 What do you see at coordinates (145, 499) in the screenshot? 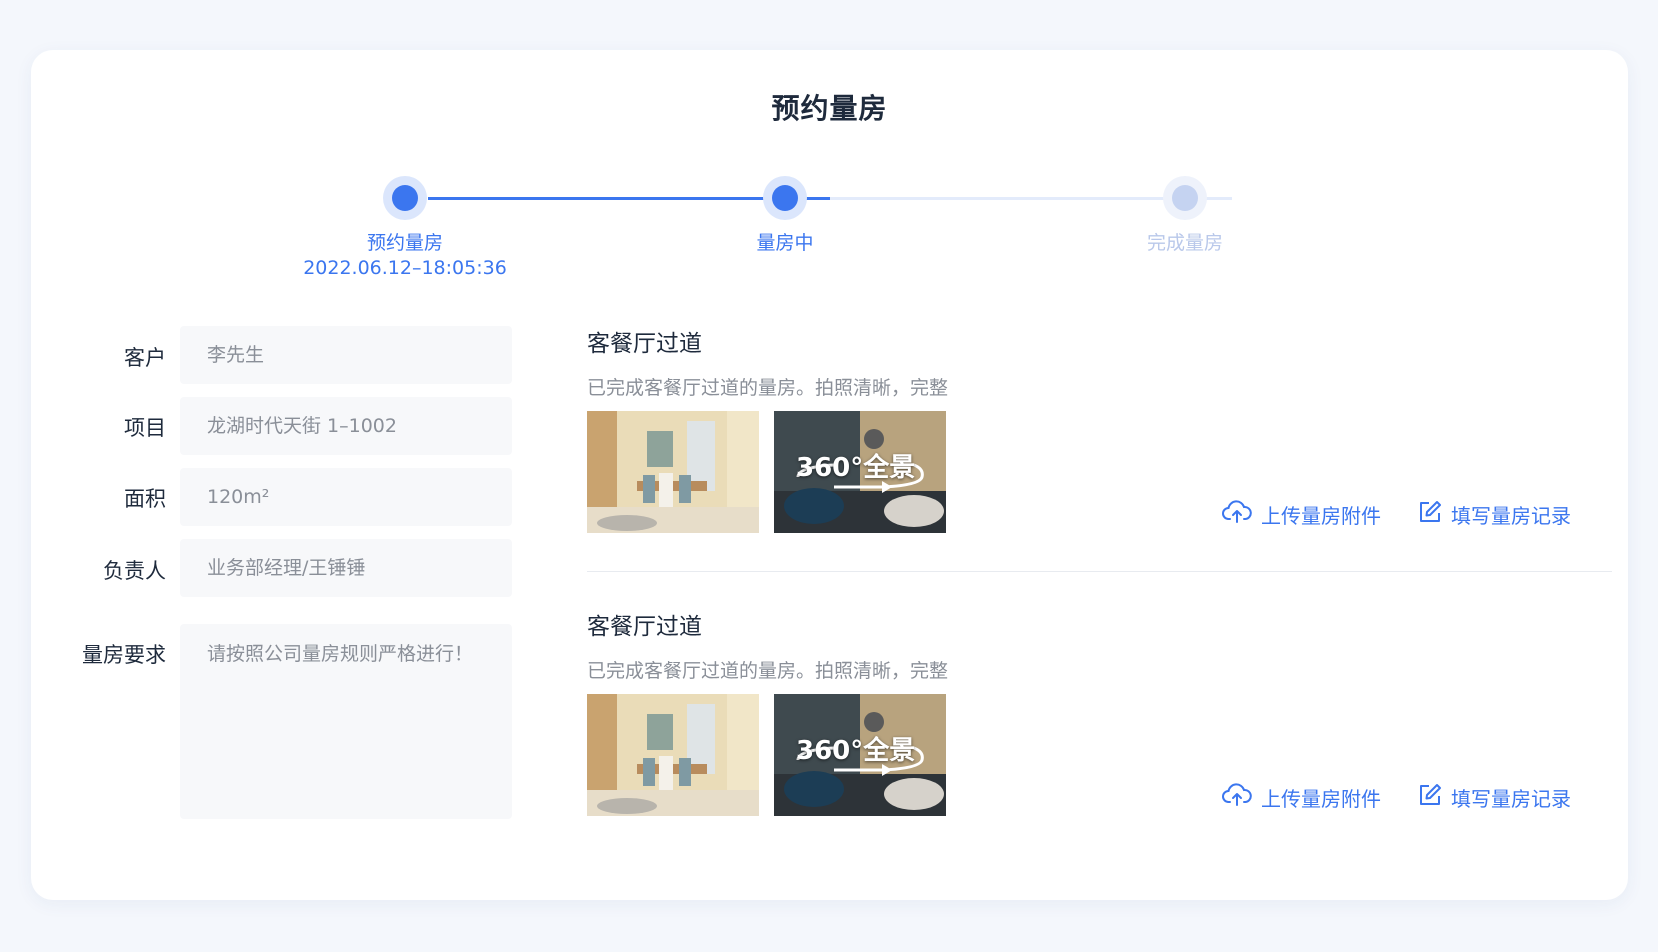
I see `area-label: 面积` at bounding box center [145, 499].